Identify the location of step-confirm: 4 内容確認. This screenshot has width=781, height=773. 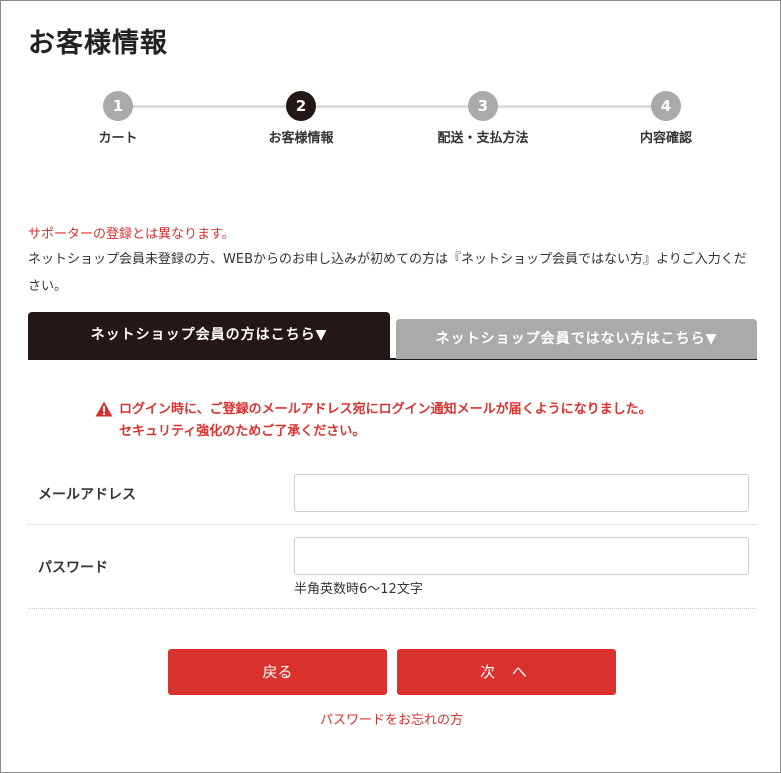
(666, 118).